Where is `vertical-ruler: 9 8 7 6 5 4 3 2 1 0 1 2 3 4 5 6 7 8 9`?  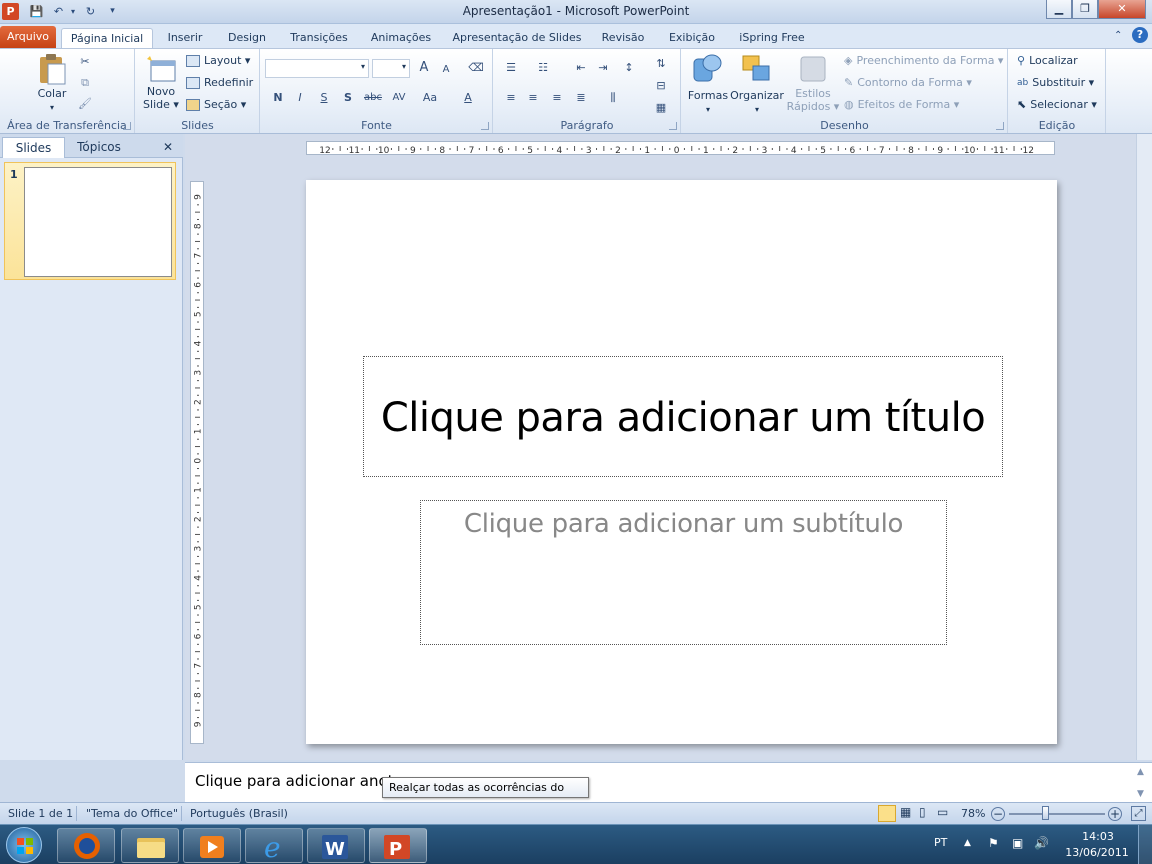
vertical-ruler: 9 8 7 6 5 4 3 2 1 0 1 2 3 4 5 6 7 8 9 is located at coordinates (197, 462).